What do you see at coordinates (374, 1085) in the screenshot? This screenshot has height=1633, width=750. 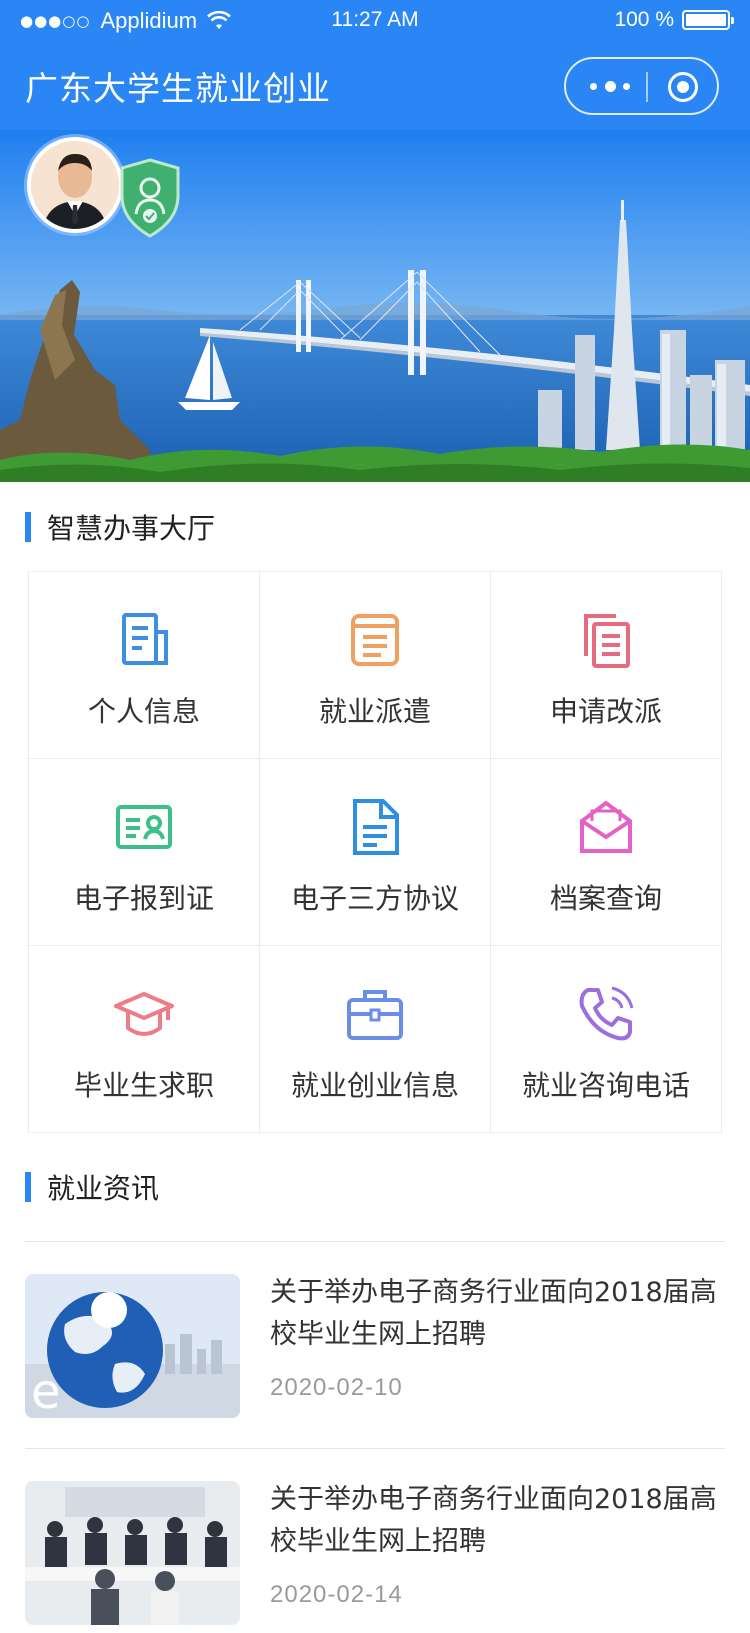 I see `service-label: 就业创业信息` at bounding box center [374, 1085].